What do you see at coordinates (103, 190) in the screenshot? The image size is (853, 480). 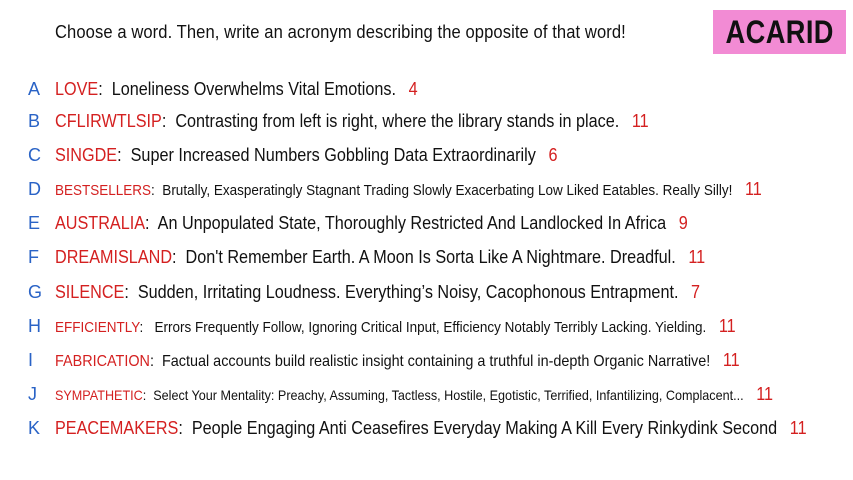 I see `entry-word: BESTSELLERS` at bounding box center [103, 190].